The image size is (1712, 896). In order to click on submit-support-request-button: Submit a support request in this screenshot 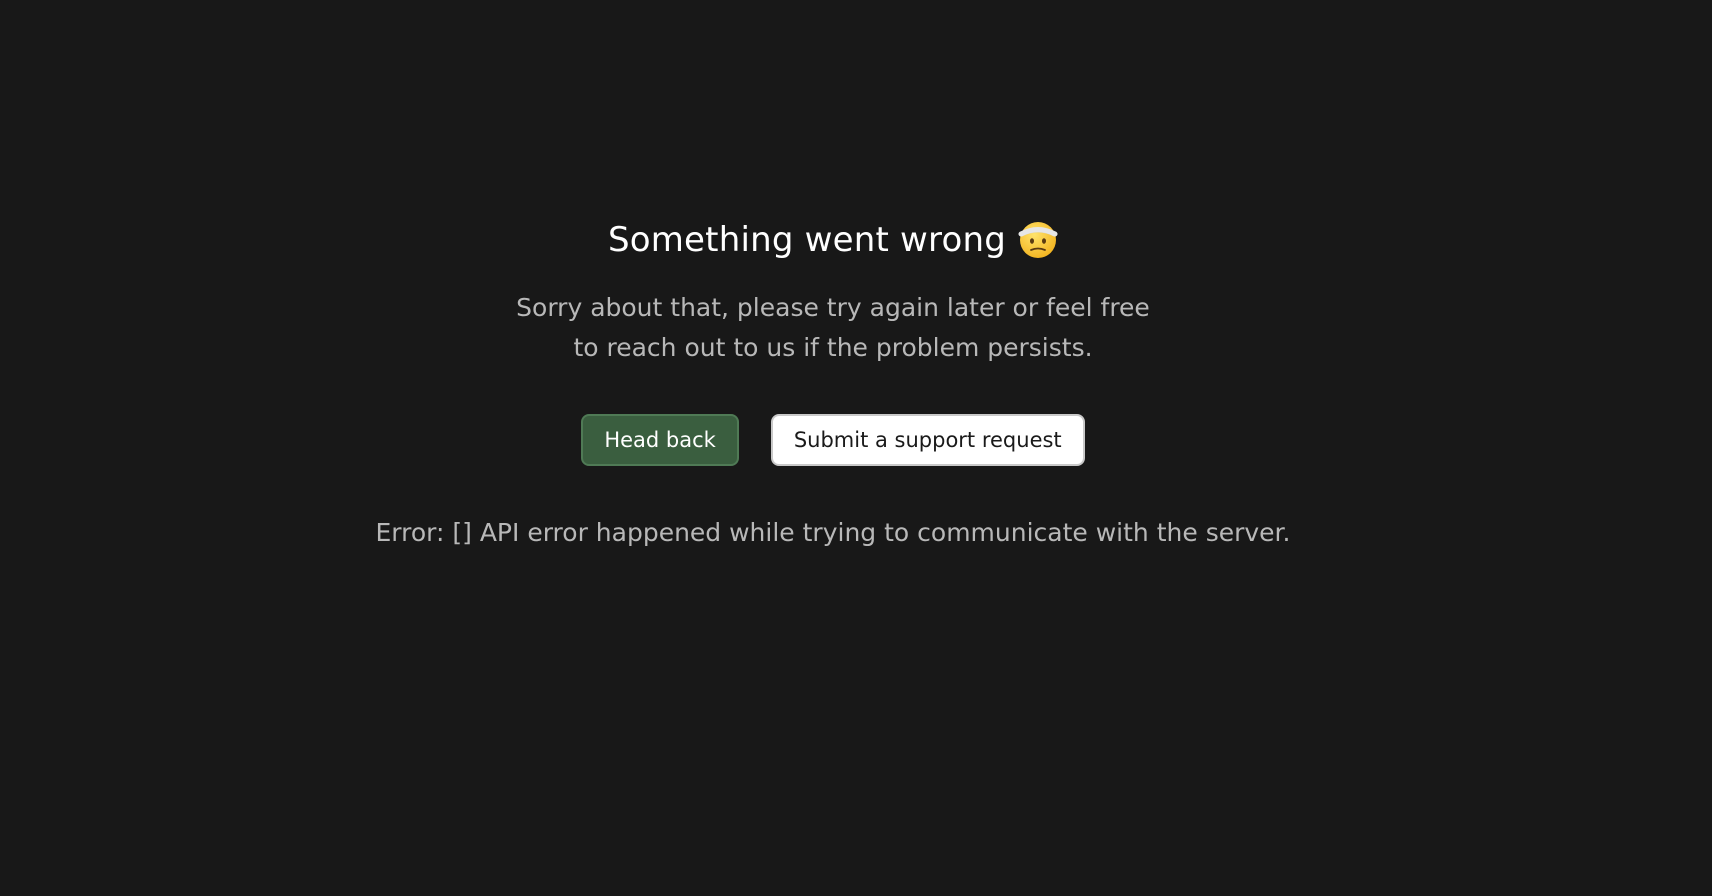, I will do `click(927, 440)`.